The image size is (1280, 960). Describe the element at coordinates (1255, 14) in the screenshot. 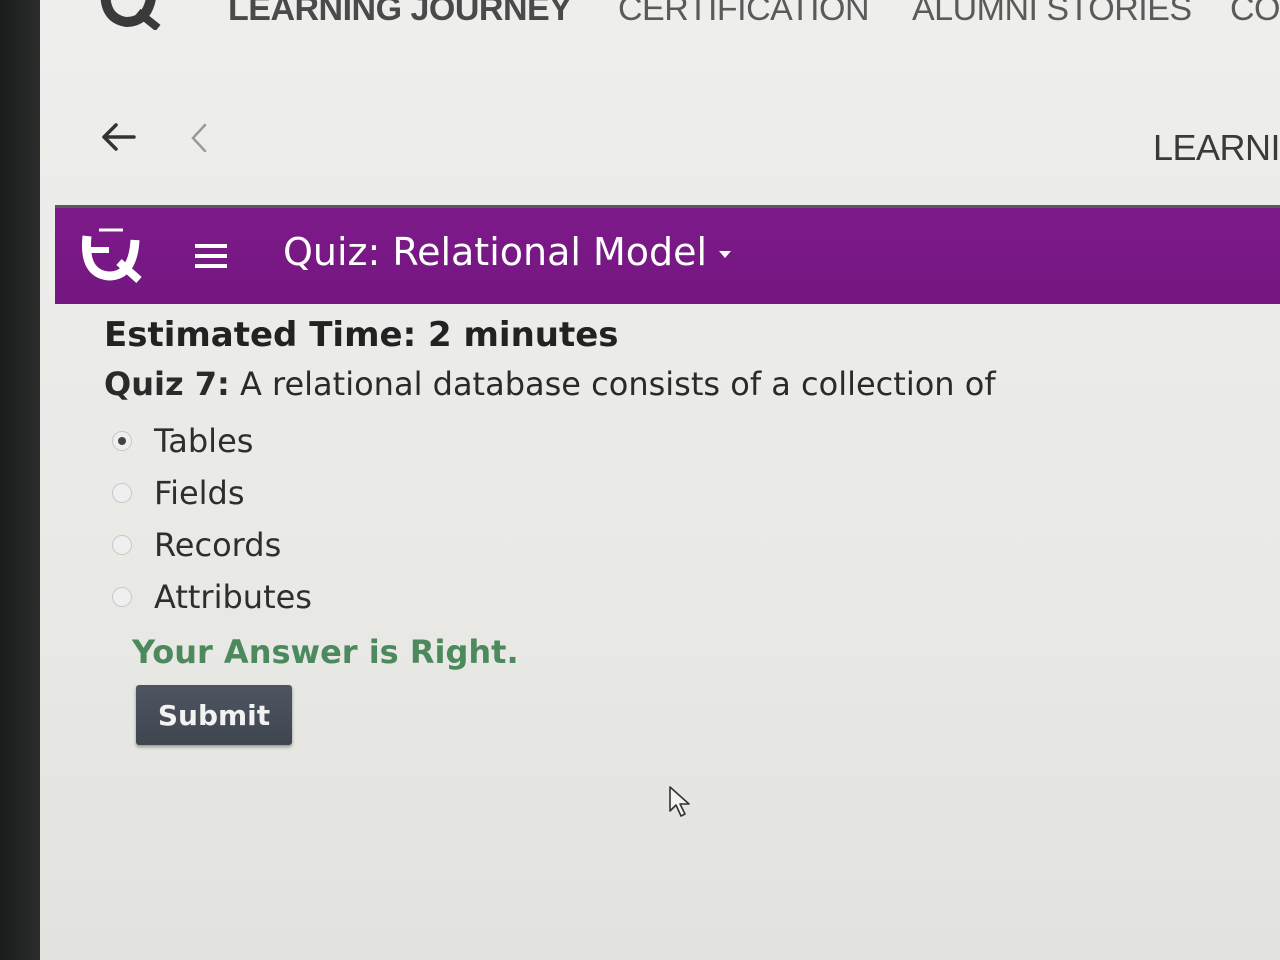

I see `nav-co: CO` at that location.